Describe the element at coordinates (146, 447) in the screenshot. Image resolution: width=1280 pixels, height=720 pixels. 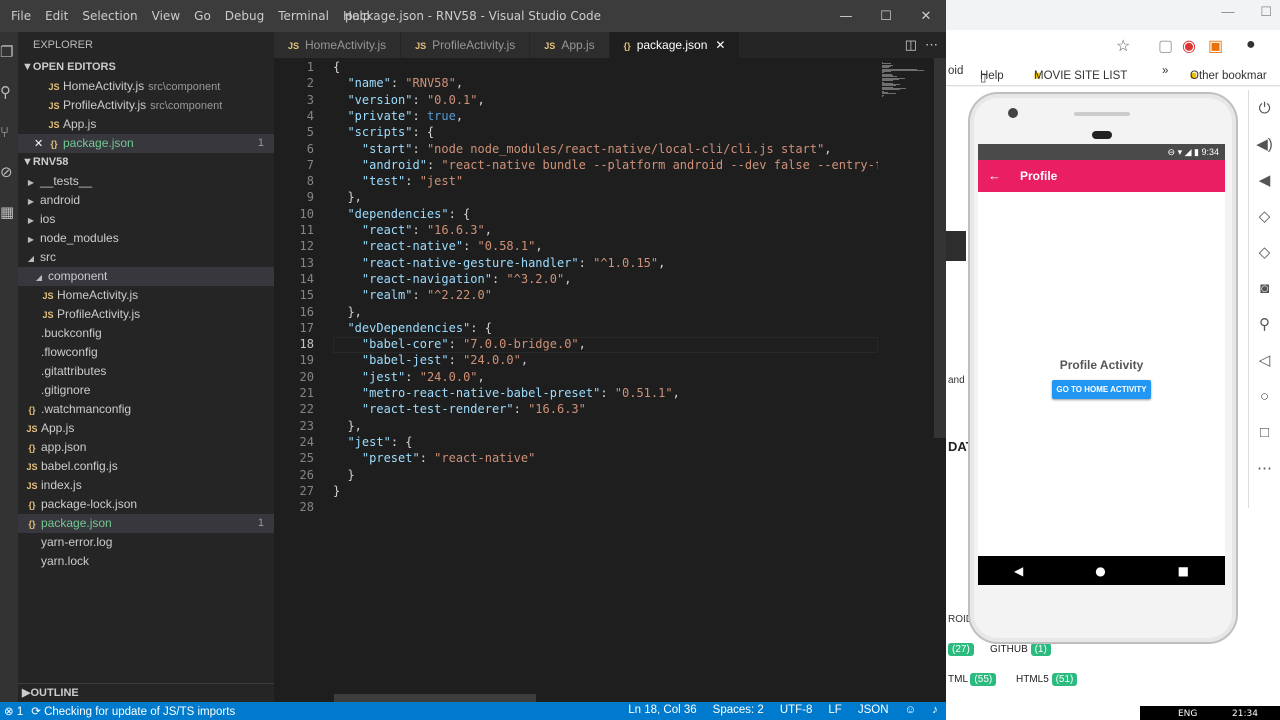
I see `file-item: {} app.json` at that location.